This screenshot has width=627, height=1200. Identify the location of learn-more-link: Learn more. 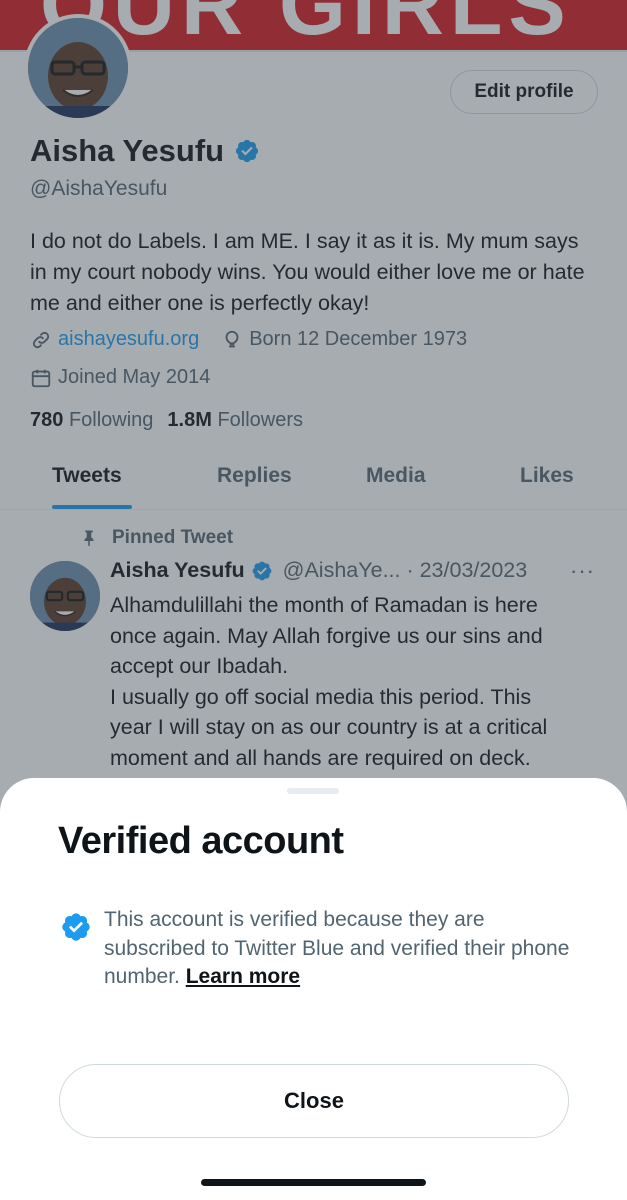
(243, 976).